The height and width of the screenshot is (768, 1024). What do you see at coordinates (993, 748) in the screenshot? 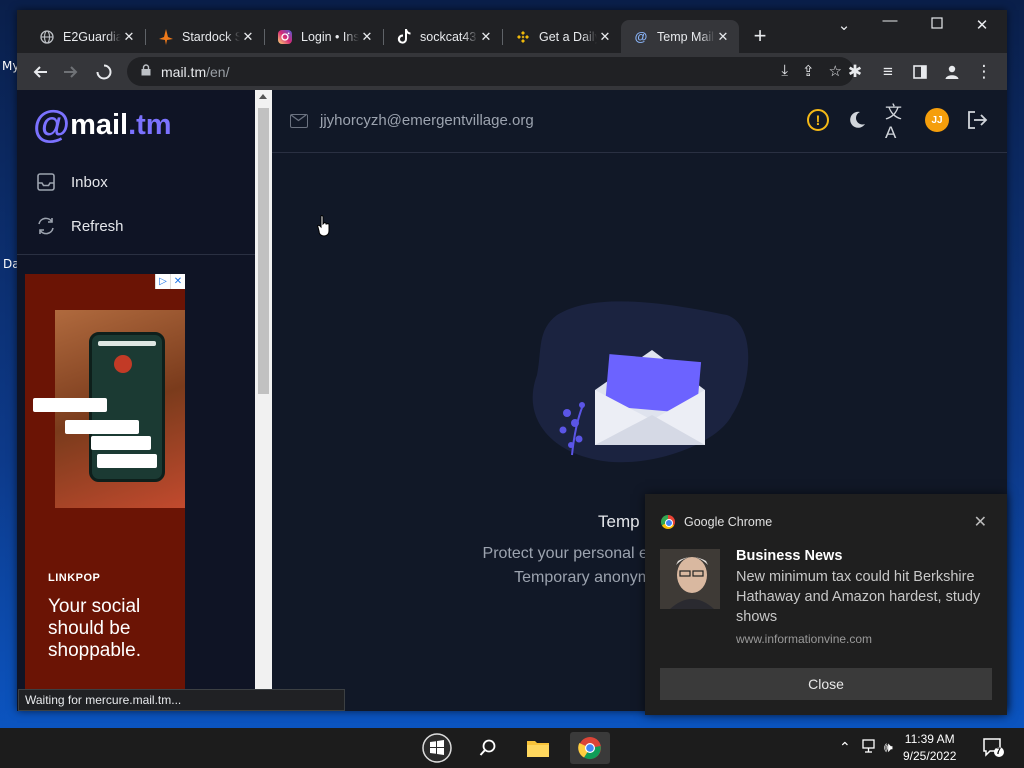
I see `action-center-icon: 7` at bounding box center [993, 748].